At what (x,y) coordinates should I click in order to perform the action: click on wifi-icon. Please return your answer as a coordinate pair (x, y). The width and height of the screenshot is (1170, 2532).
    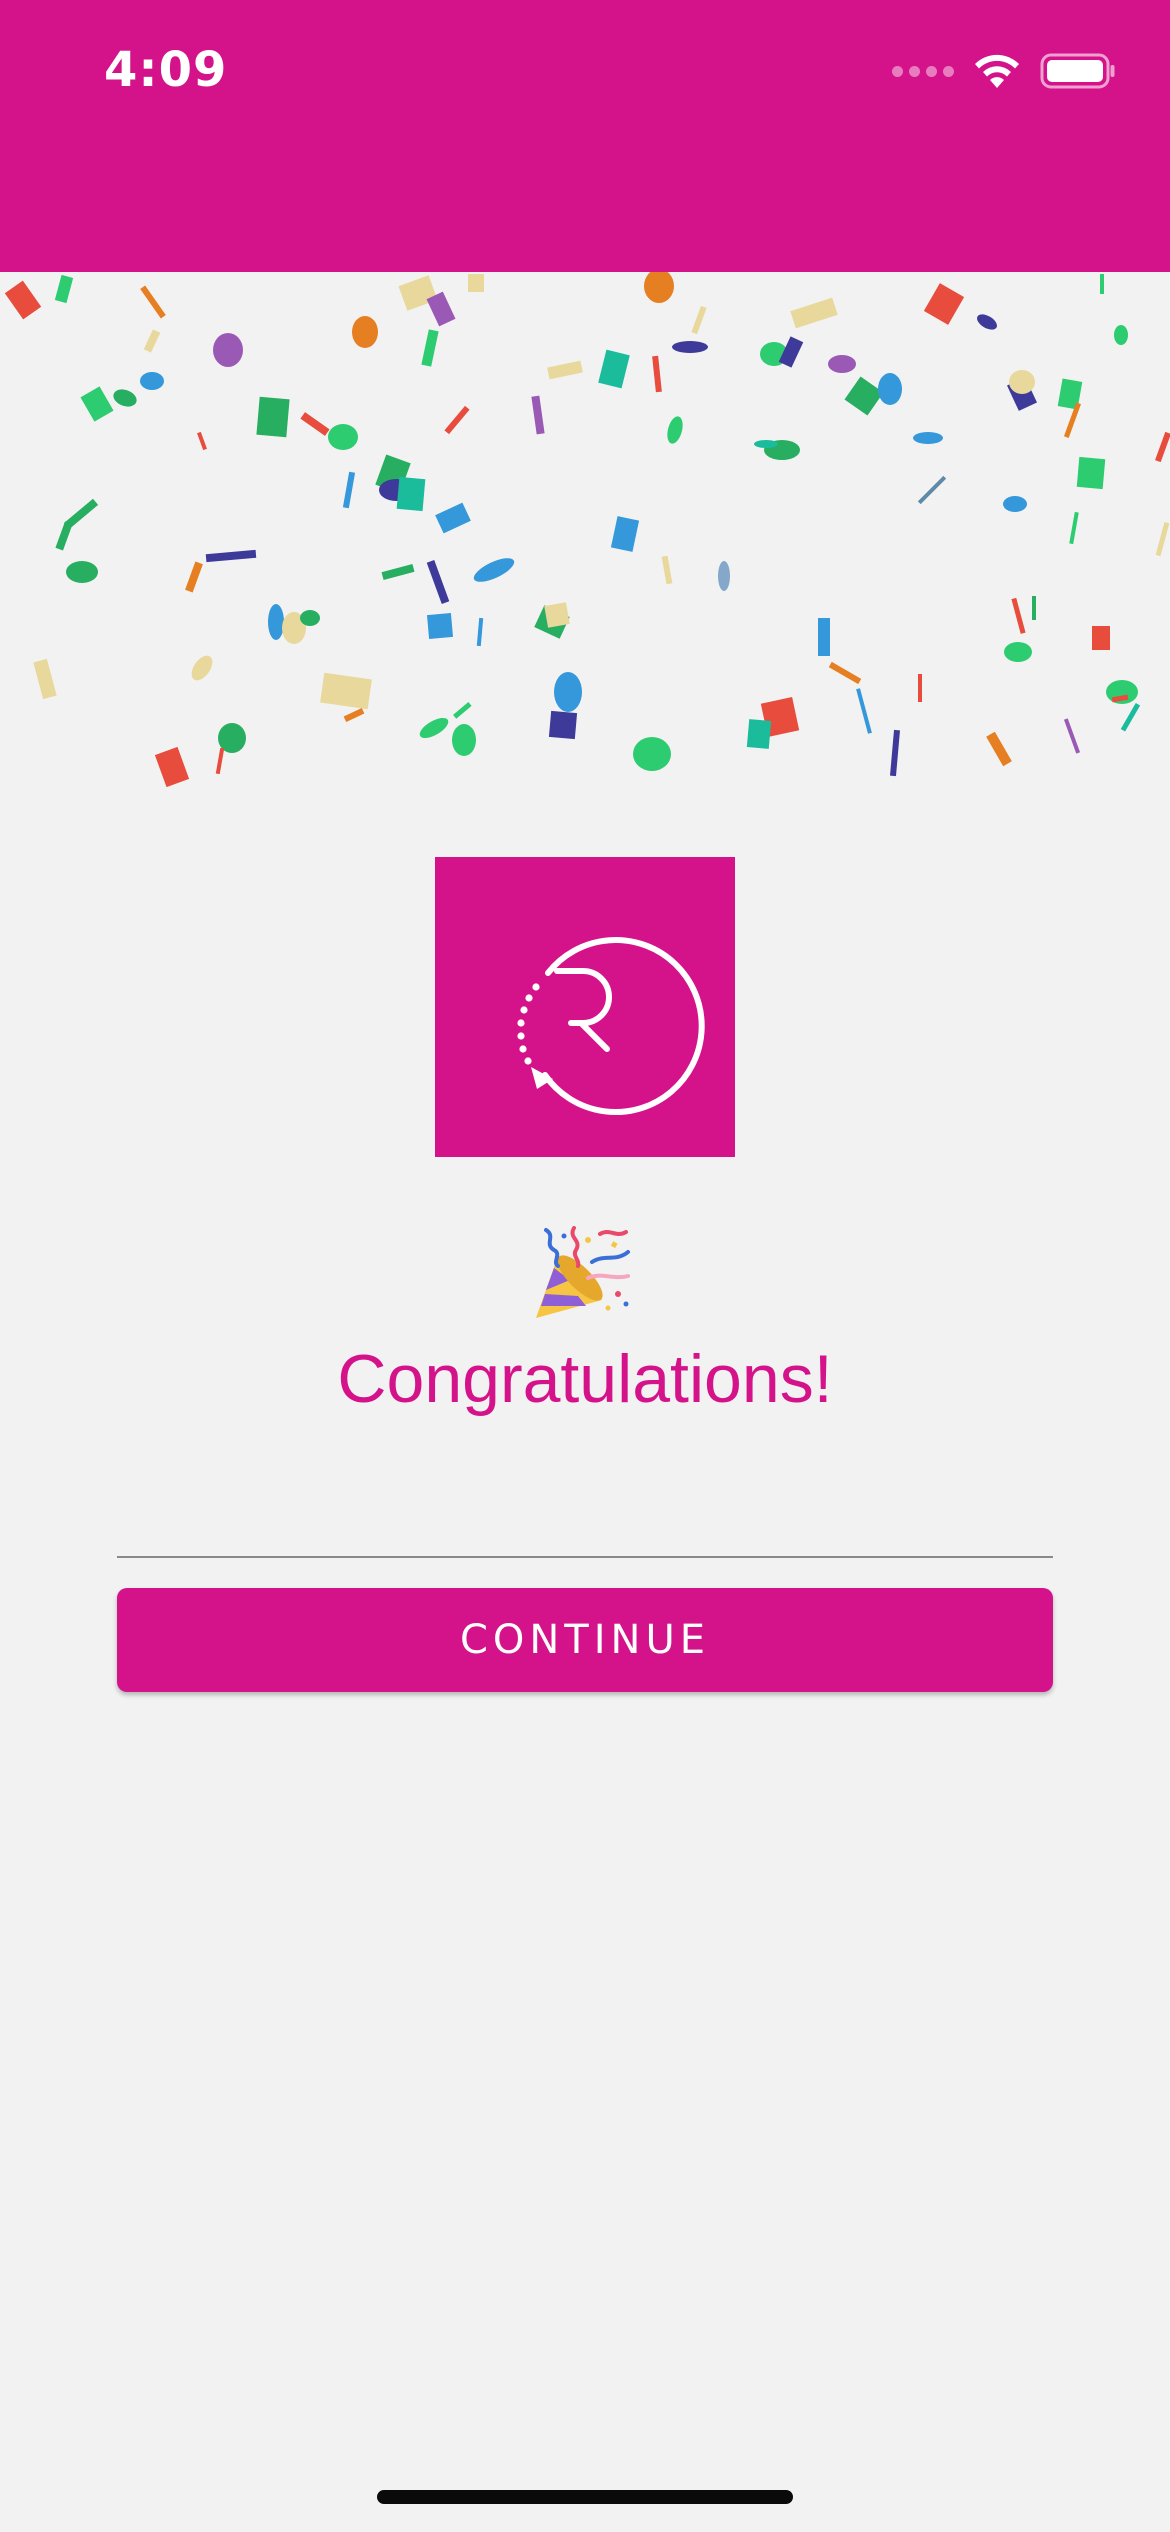
    Looking at the image, I should click on (997, 71).